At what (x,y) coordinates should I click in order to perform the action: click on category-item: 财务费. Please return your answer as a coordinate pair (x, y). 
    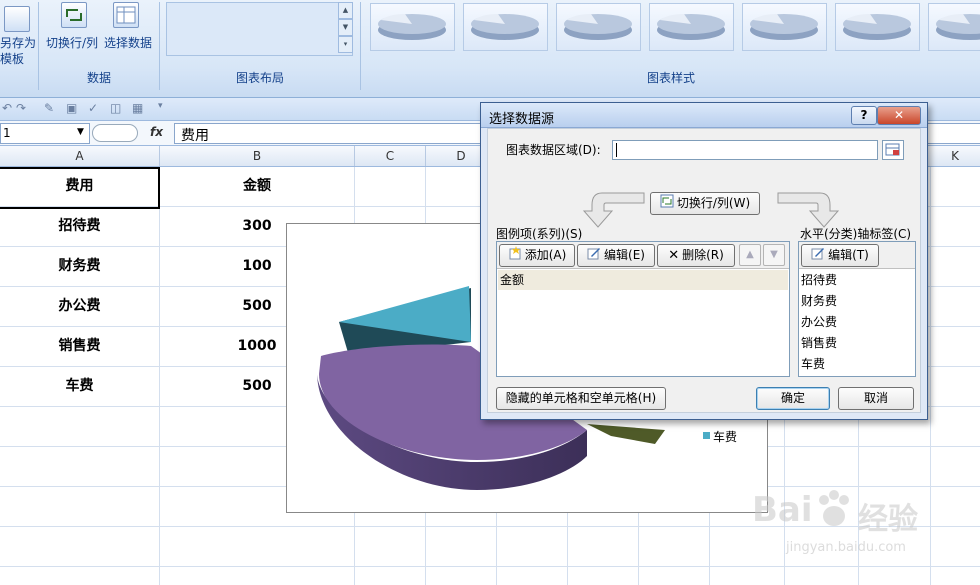
    Looking at the image, I should click on (819, 301).